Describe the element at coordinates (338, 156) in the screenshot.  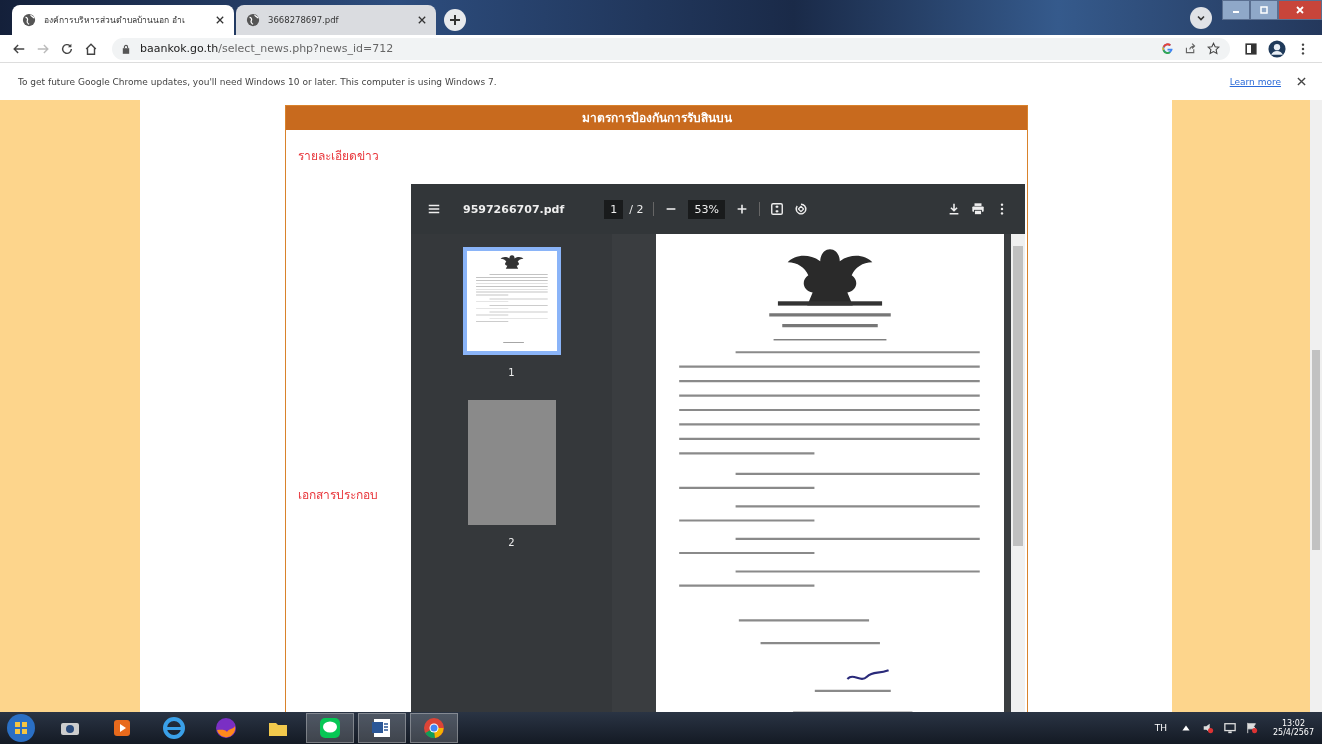
I see `section-label: รายละเอียดข่าว` at that location.